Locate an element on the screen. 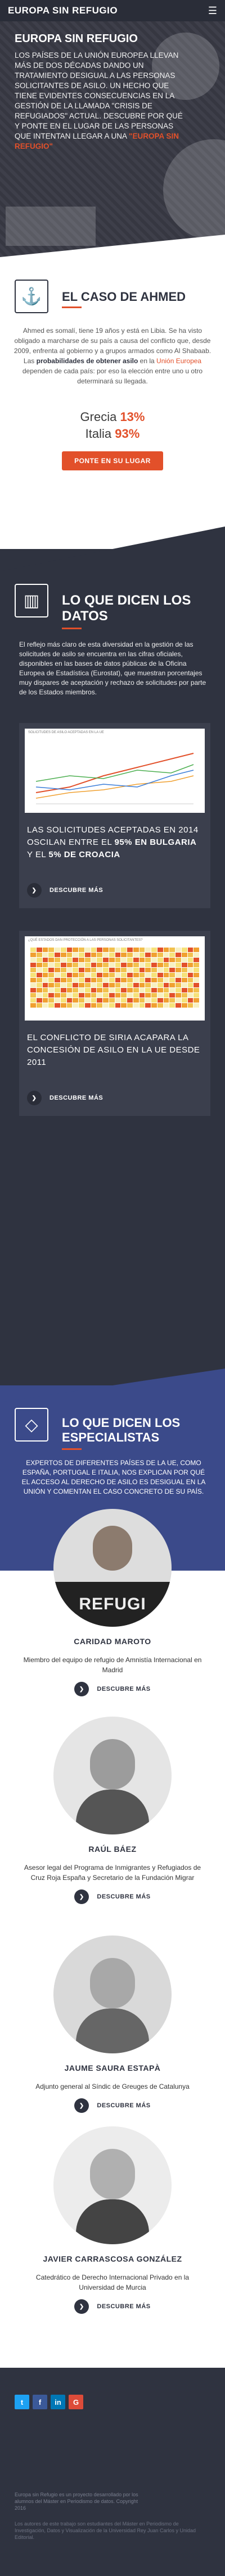  expert-name: RAÚL BÁEZ is located at coordinates (112, 1849).